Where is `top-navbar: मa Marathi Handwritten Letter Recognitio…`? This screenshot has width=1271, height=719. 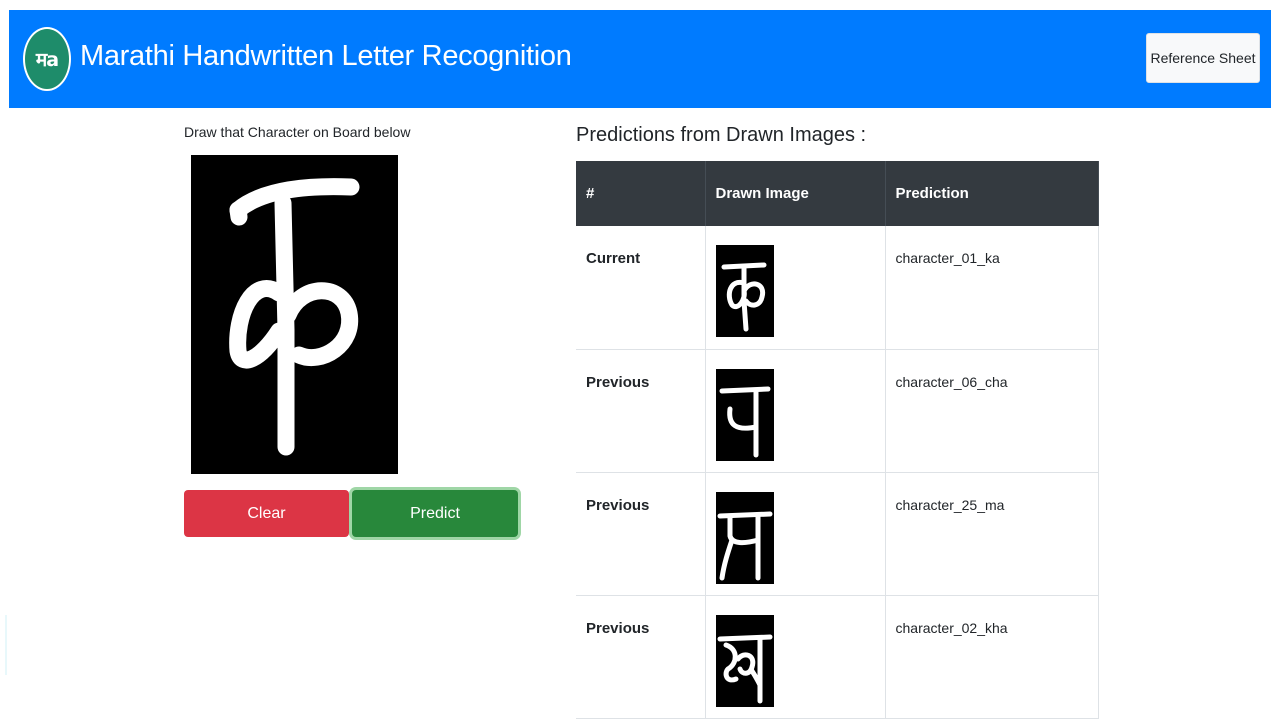 top-navbar: मa Marathi Handwritten Letter Recognitio… is located at coordinates (640, 59).